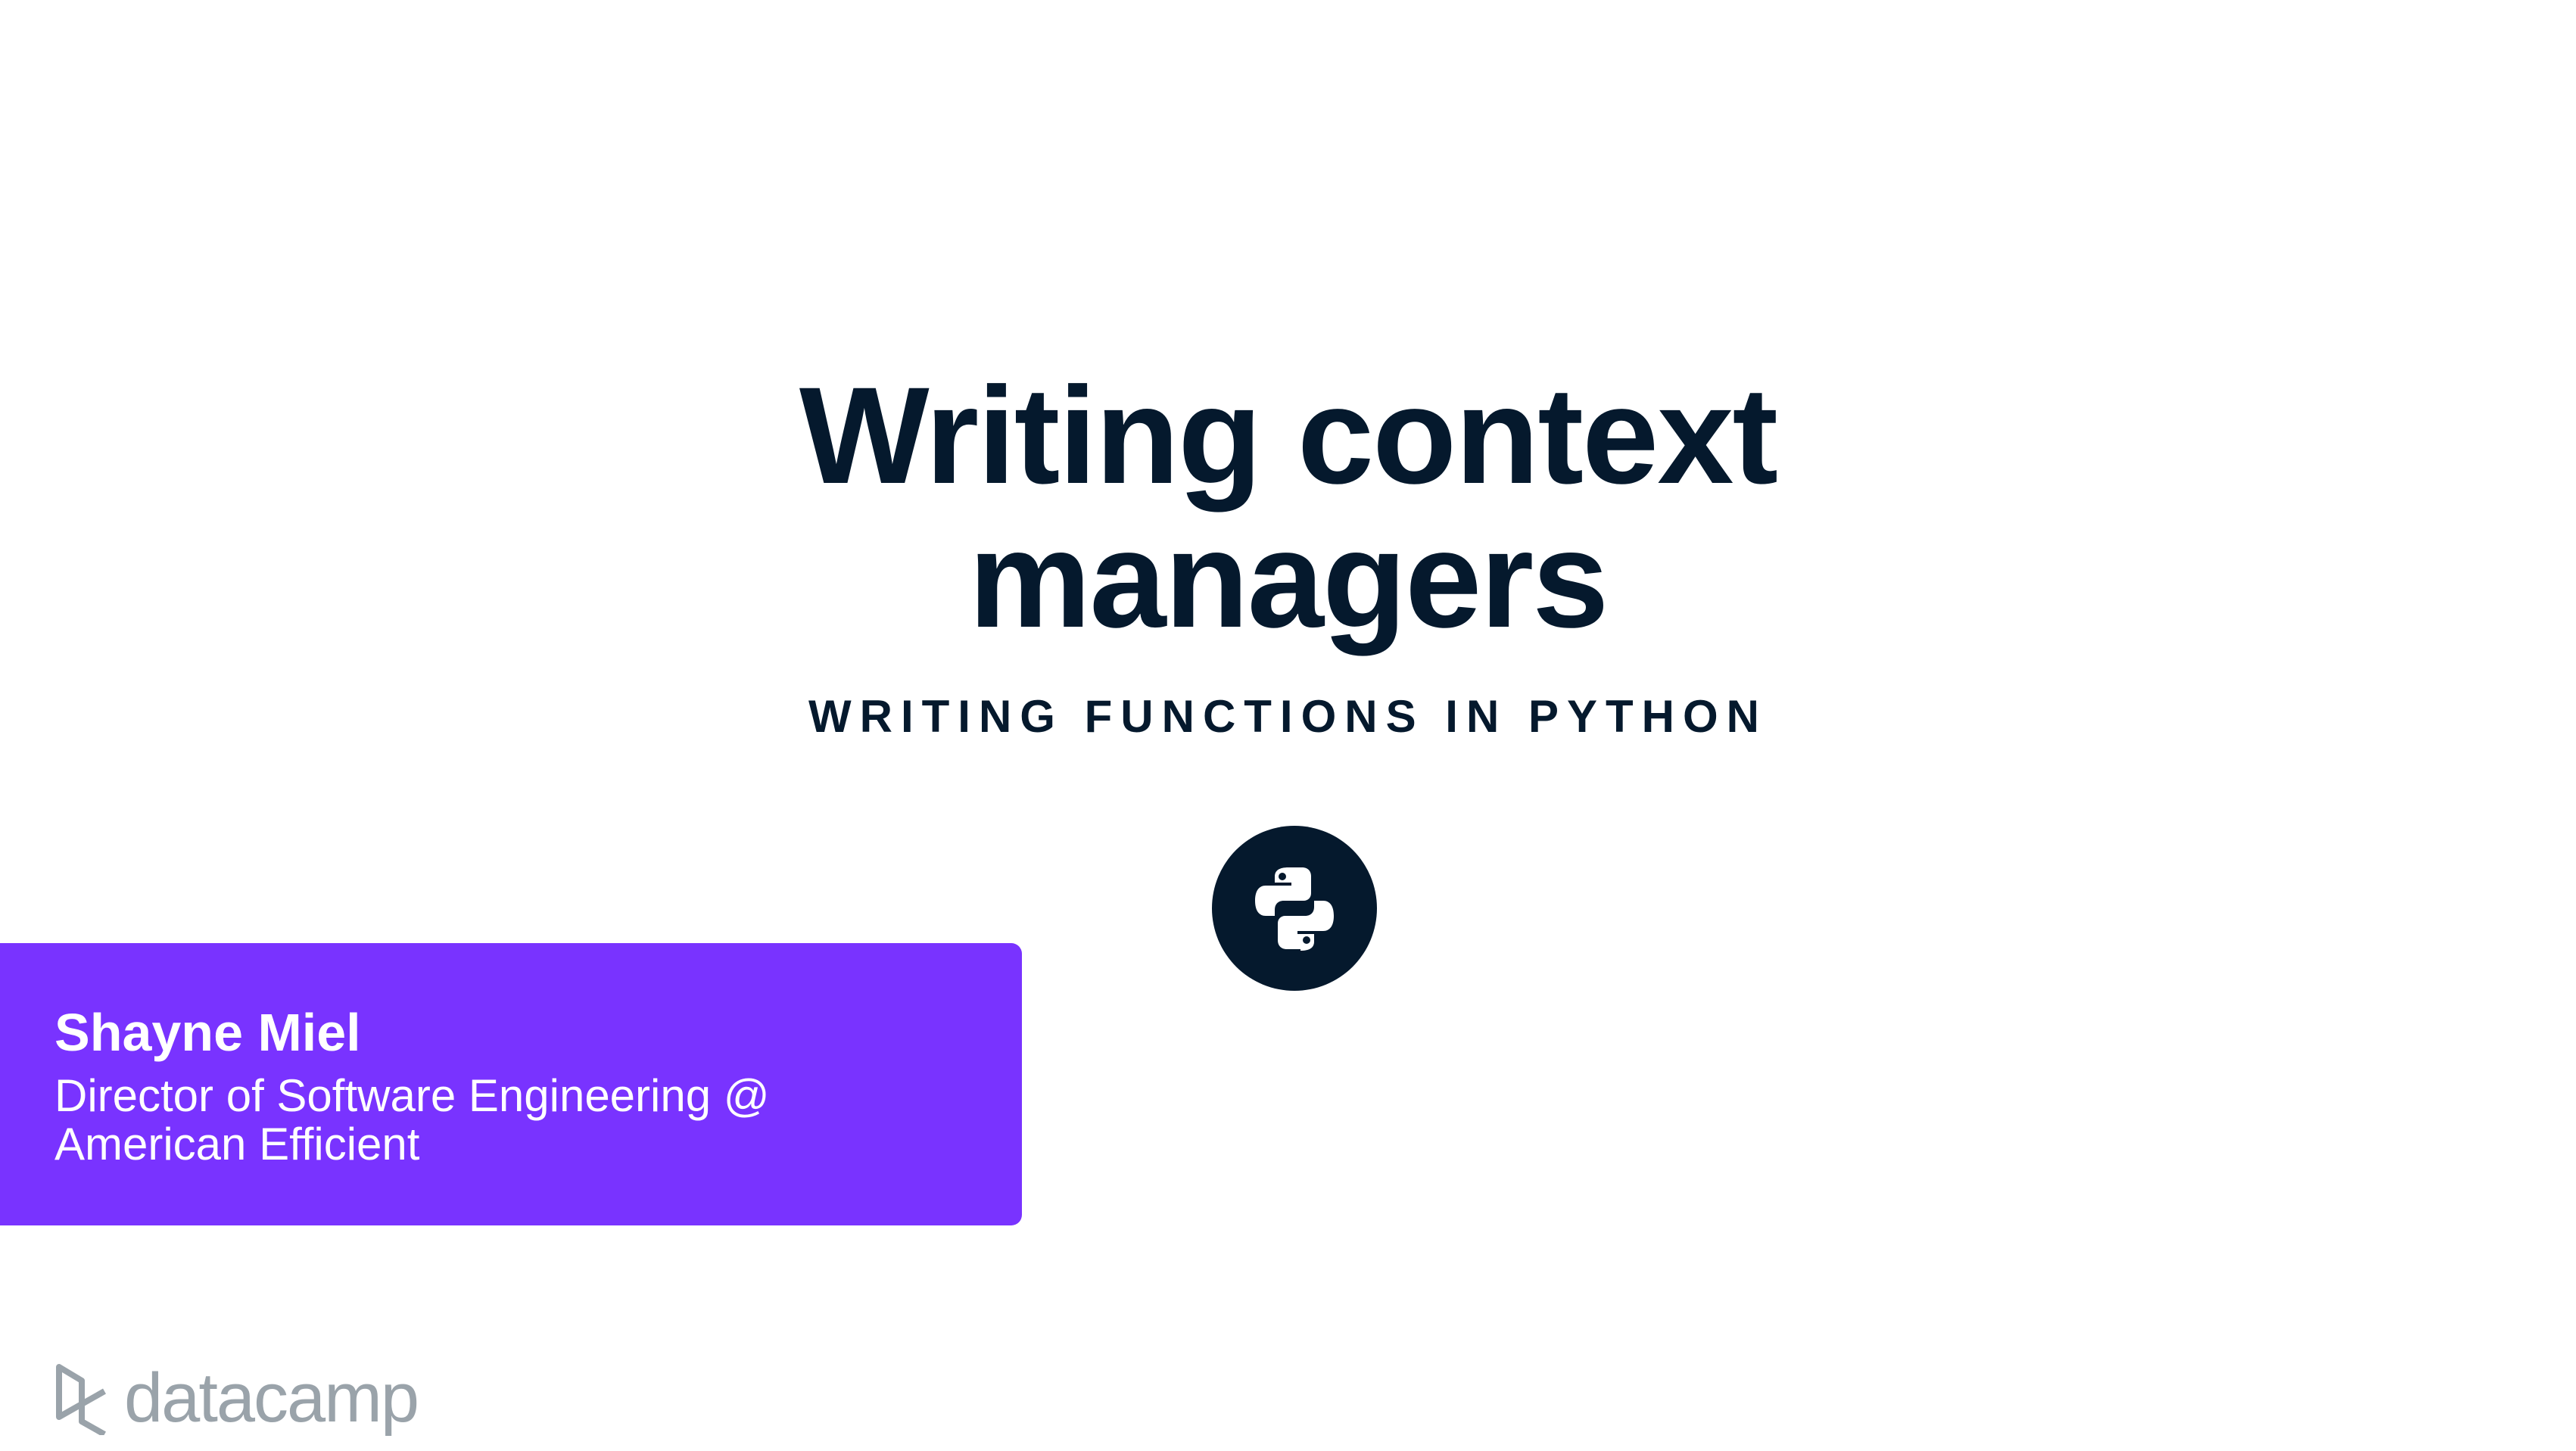  Describe the element at coordinates (1288, 717) in the screenshot. I see `course-name: WRITING FUNCTIONS IN PYTHON` at that location.